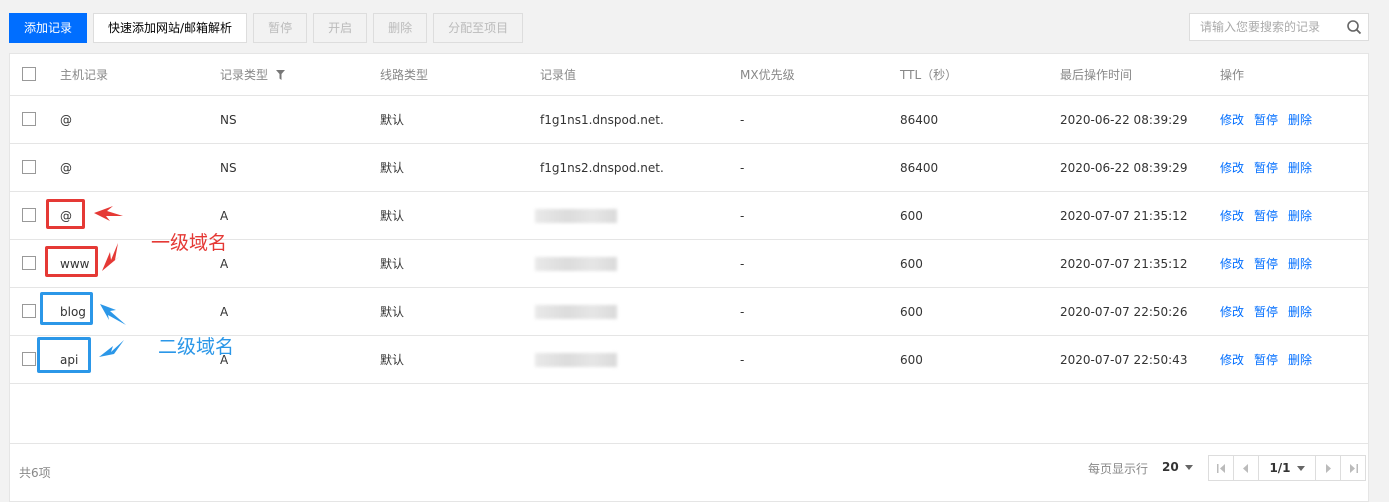  I want to click on search-box, so click(1279, 27).